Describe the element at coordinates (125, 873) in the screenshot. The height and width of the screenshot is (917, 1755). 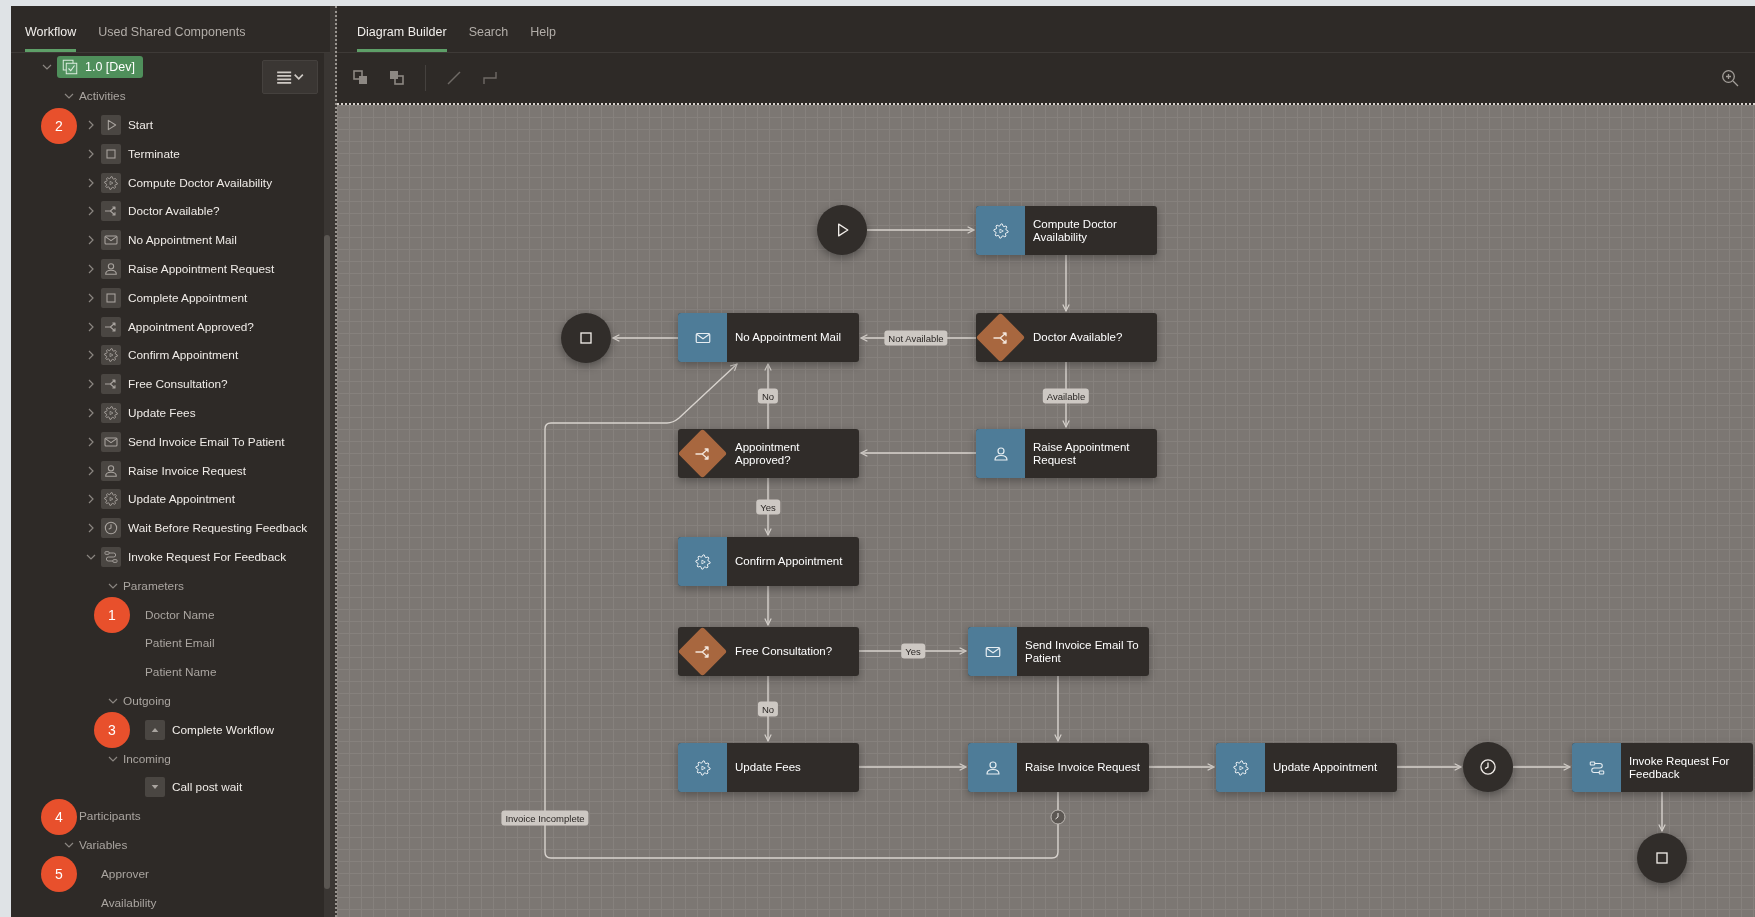
I see `tree-item: Approver` at that location.